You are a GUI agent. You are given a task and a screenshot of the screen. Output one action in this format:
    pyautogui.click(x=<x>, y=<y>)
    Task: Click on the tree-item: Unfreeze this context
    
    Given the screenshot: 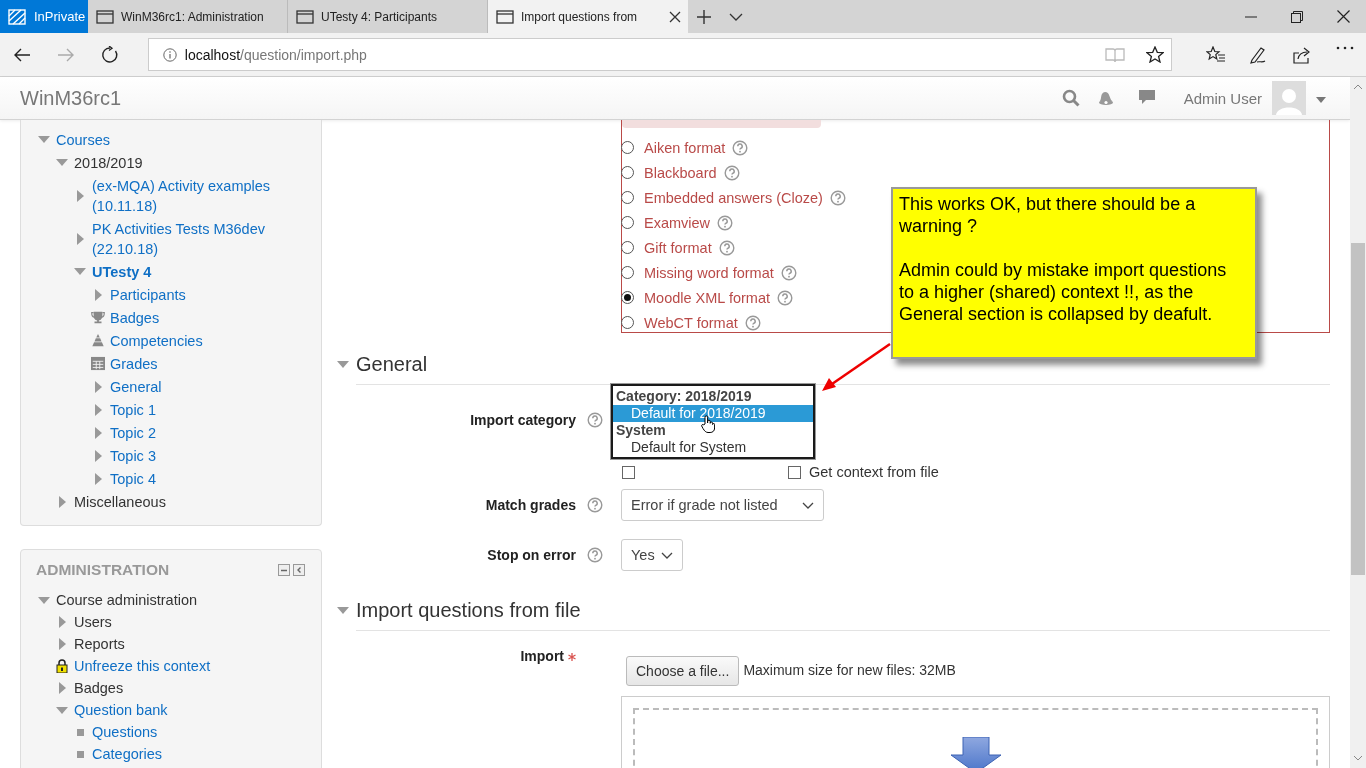 What is the action you would take?
    pyautogui.click(x=142, y=666)
    